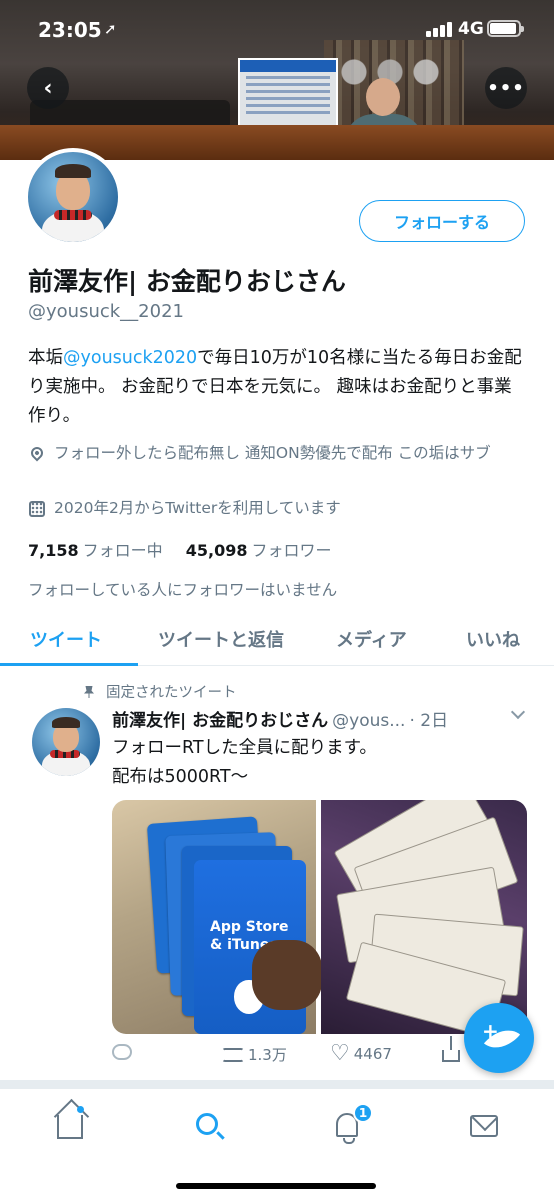 The width and height of the screenshot is (554, 1200). Describe the element at coordinates (244, 762) in the screenshot. I see `tweet-text: フォローRTした全員に配ります。 配布は5000RT〜` at that location.